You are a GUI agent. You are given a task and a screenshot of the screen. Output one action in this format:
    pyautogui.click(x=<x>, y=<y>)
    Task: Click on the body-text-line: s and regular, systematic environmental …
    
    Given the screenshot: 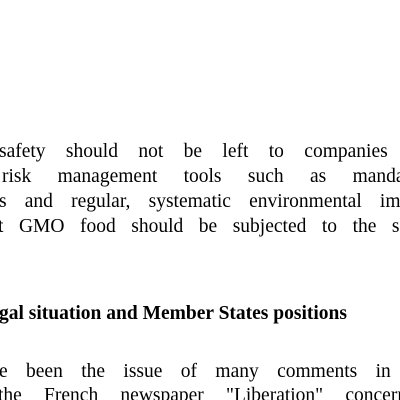 What is the action you would take?
    pyautogui.click(x=200, y=201)
    